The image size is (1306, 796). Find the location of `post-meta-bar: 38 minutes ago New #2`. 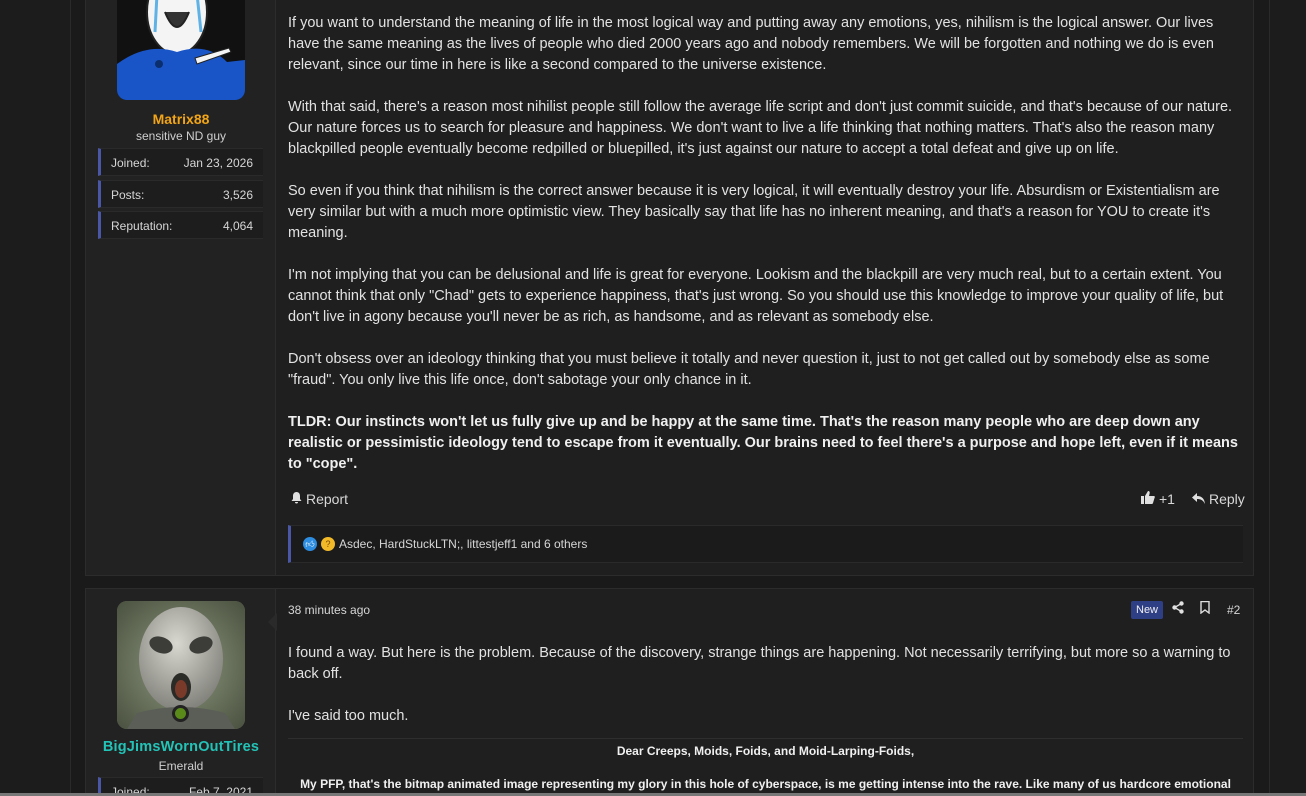

post-meta-bar: 38 minutes ago New #2 is located at coordinates (765, 610).